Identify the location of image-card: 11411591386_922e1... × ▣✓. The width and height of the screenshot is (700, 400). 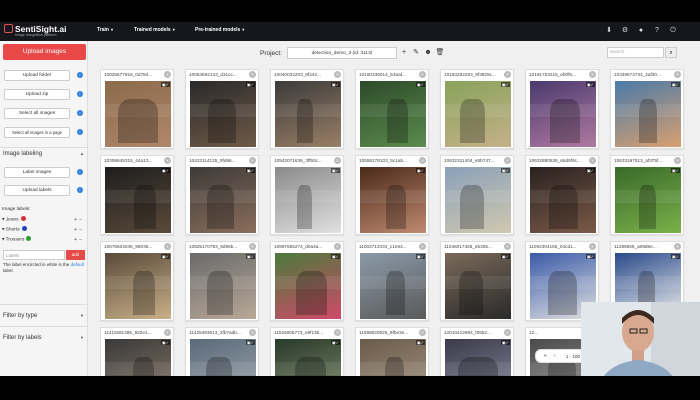
(137, 351).